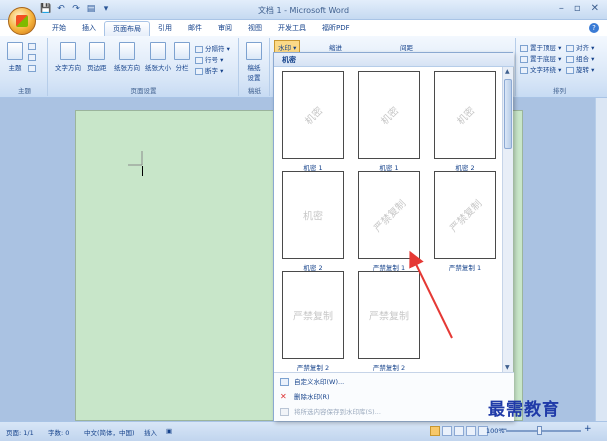 The height and width of the screenshot is (441, 607). I want to click on zoom-slider-thumb, so click(539, 430).